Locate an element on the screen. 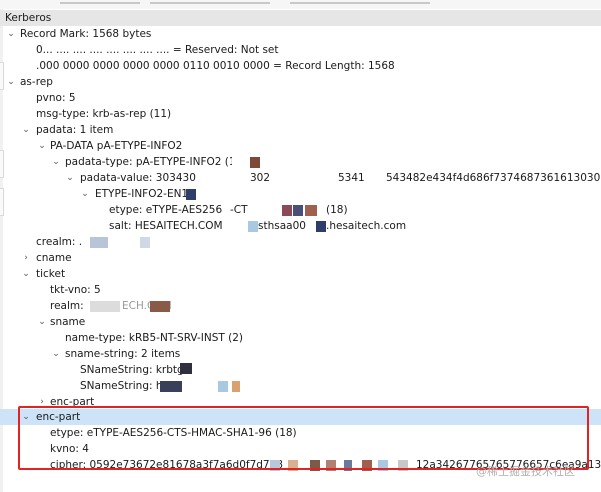  protocol-label: Kerberos is located at coordinates (28, 18).